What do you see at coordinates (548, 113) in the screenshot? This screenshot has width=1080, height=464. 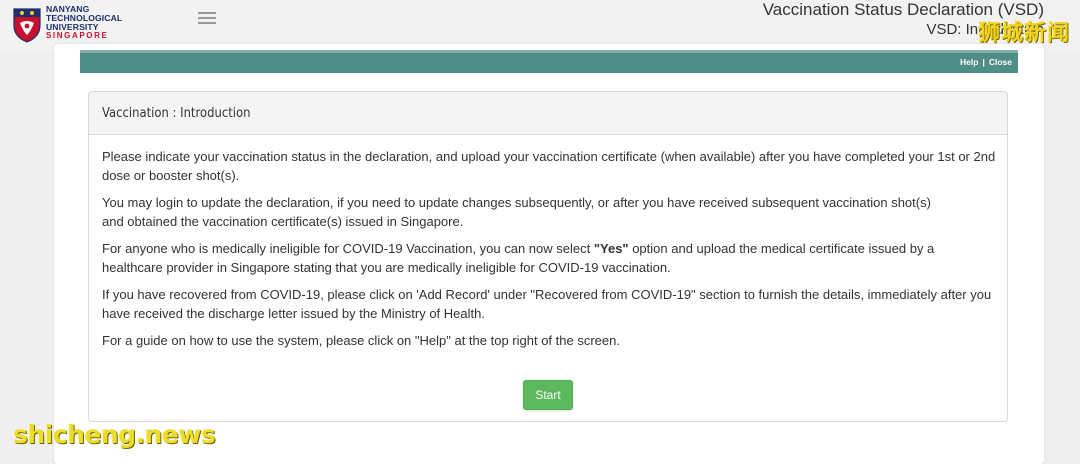 I see `card-header: Vaccination : Introduction` at bounding box center [548, 113].